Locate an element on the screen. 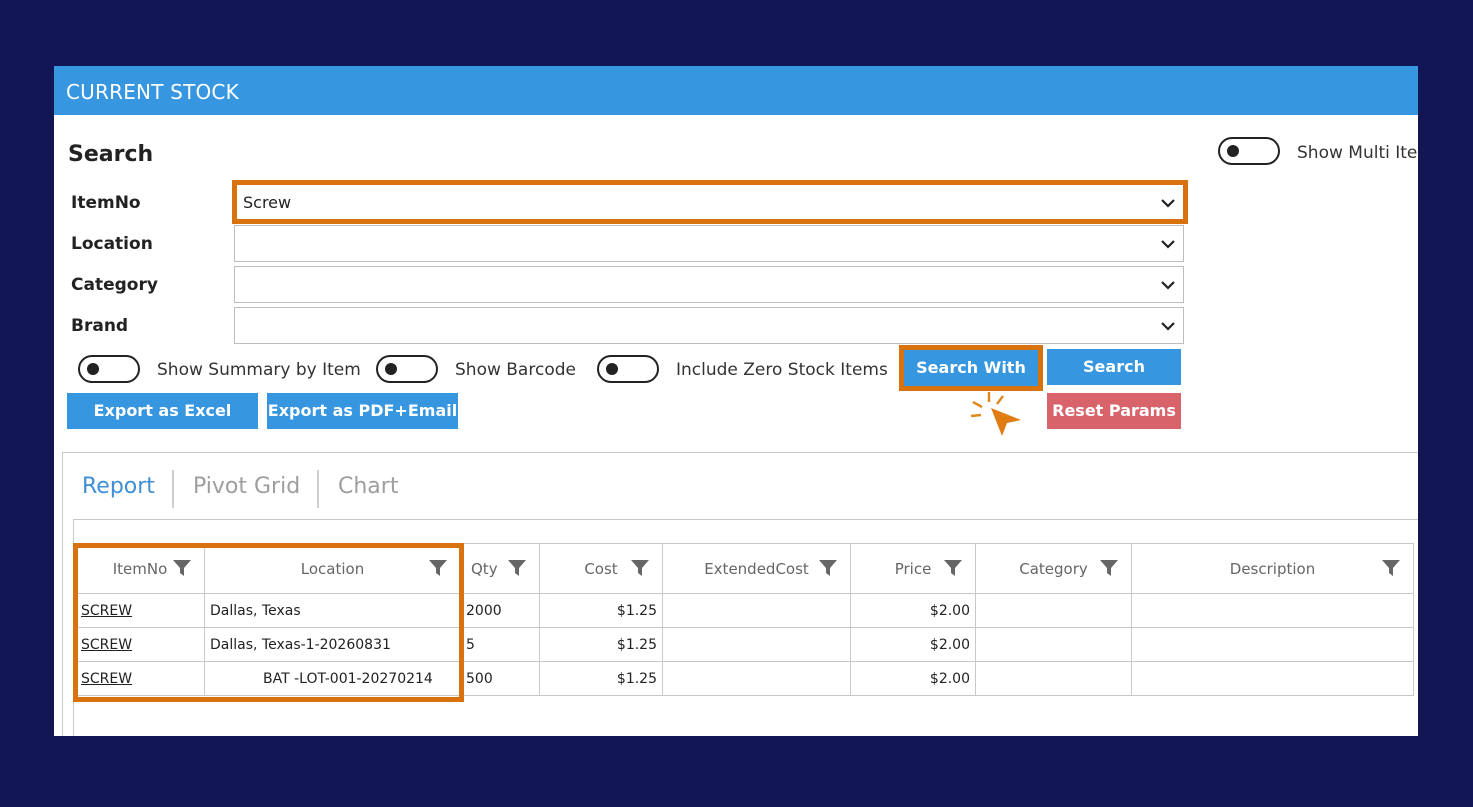  click-cursor-icon is located at coordinates (995, 414).